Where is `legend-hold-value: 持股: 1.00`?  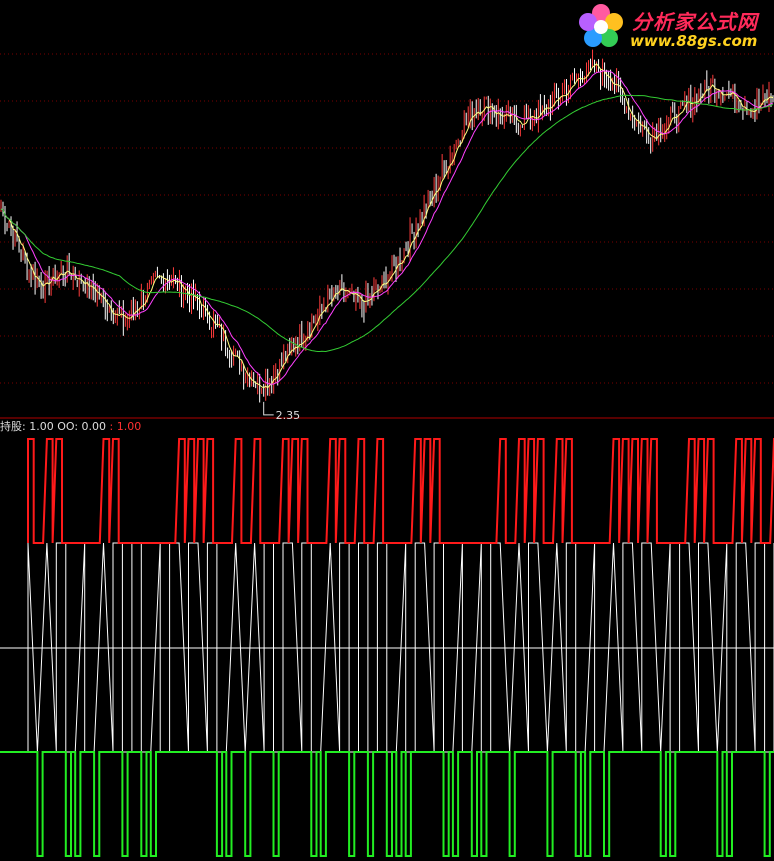 legend-hold-value: 持股: 1.00 is located at coordinates (27, 426).